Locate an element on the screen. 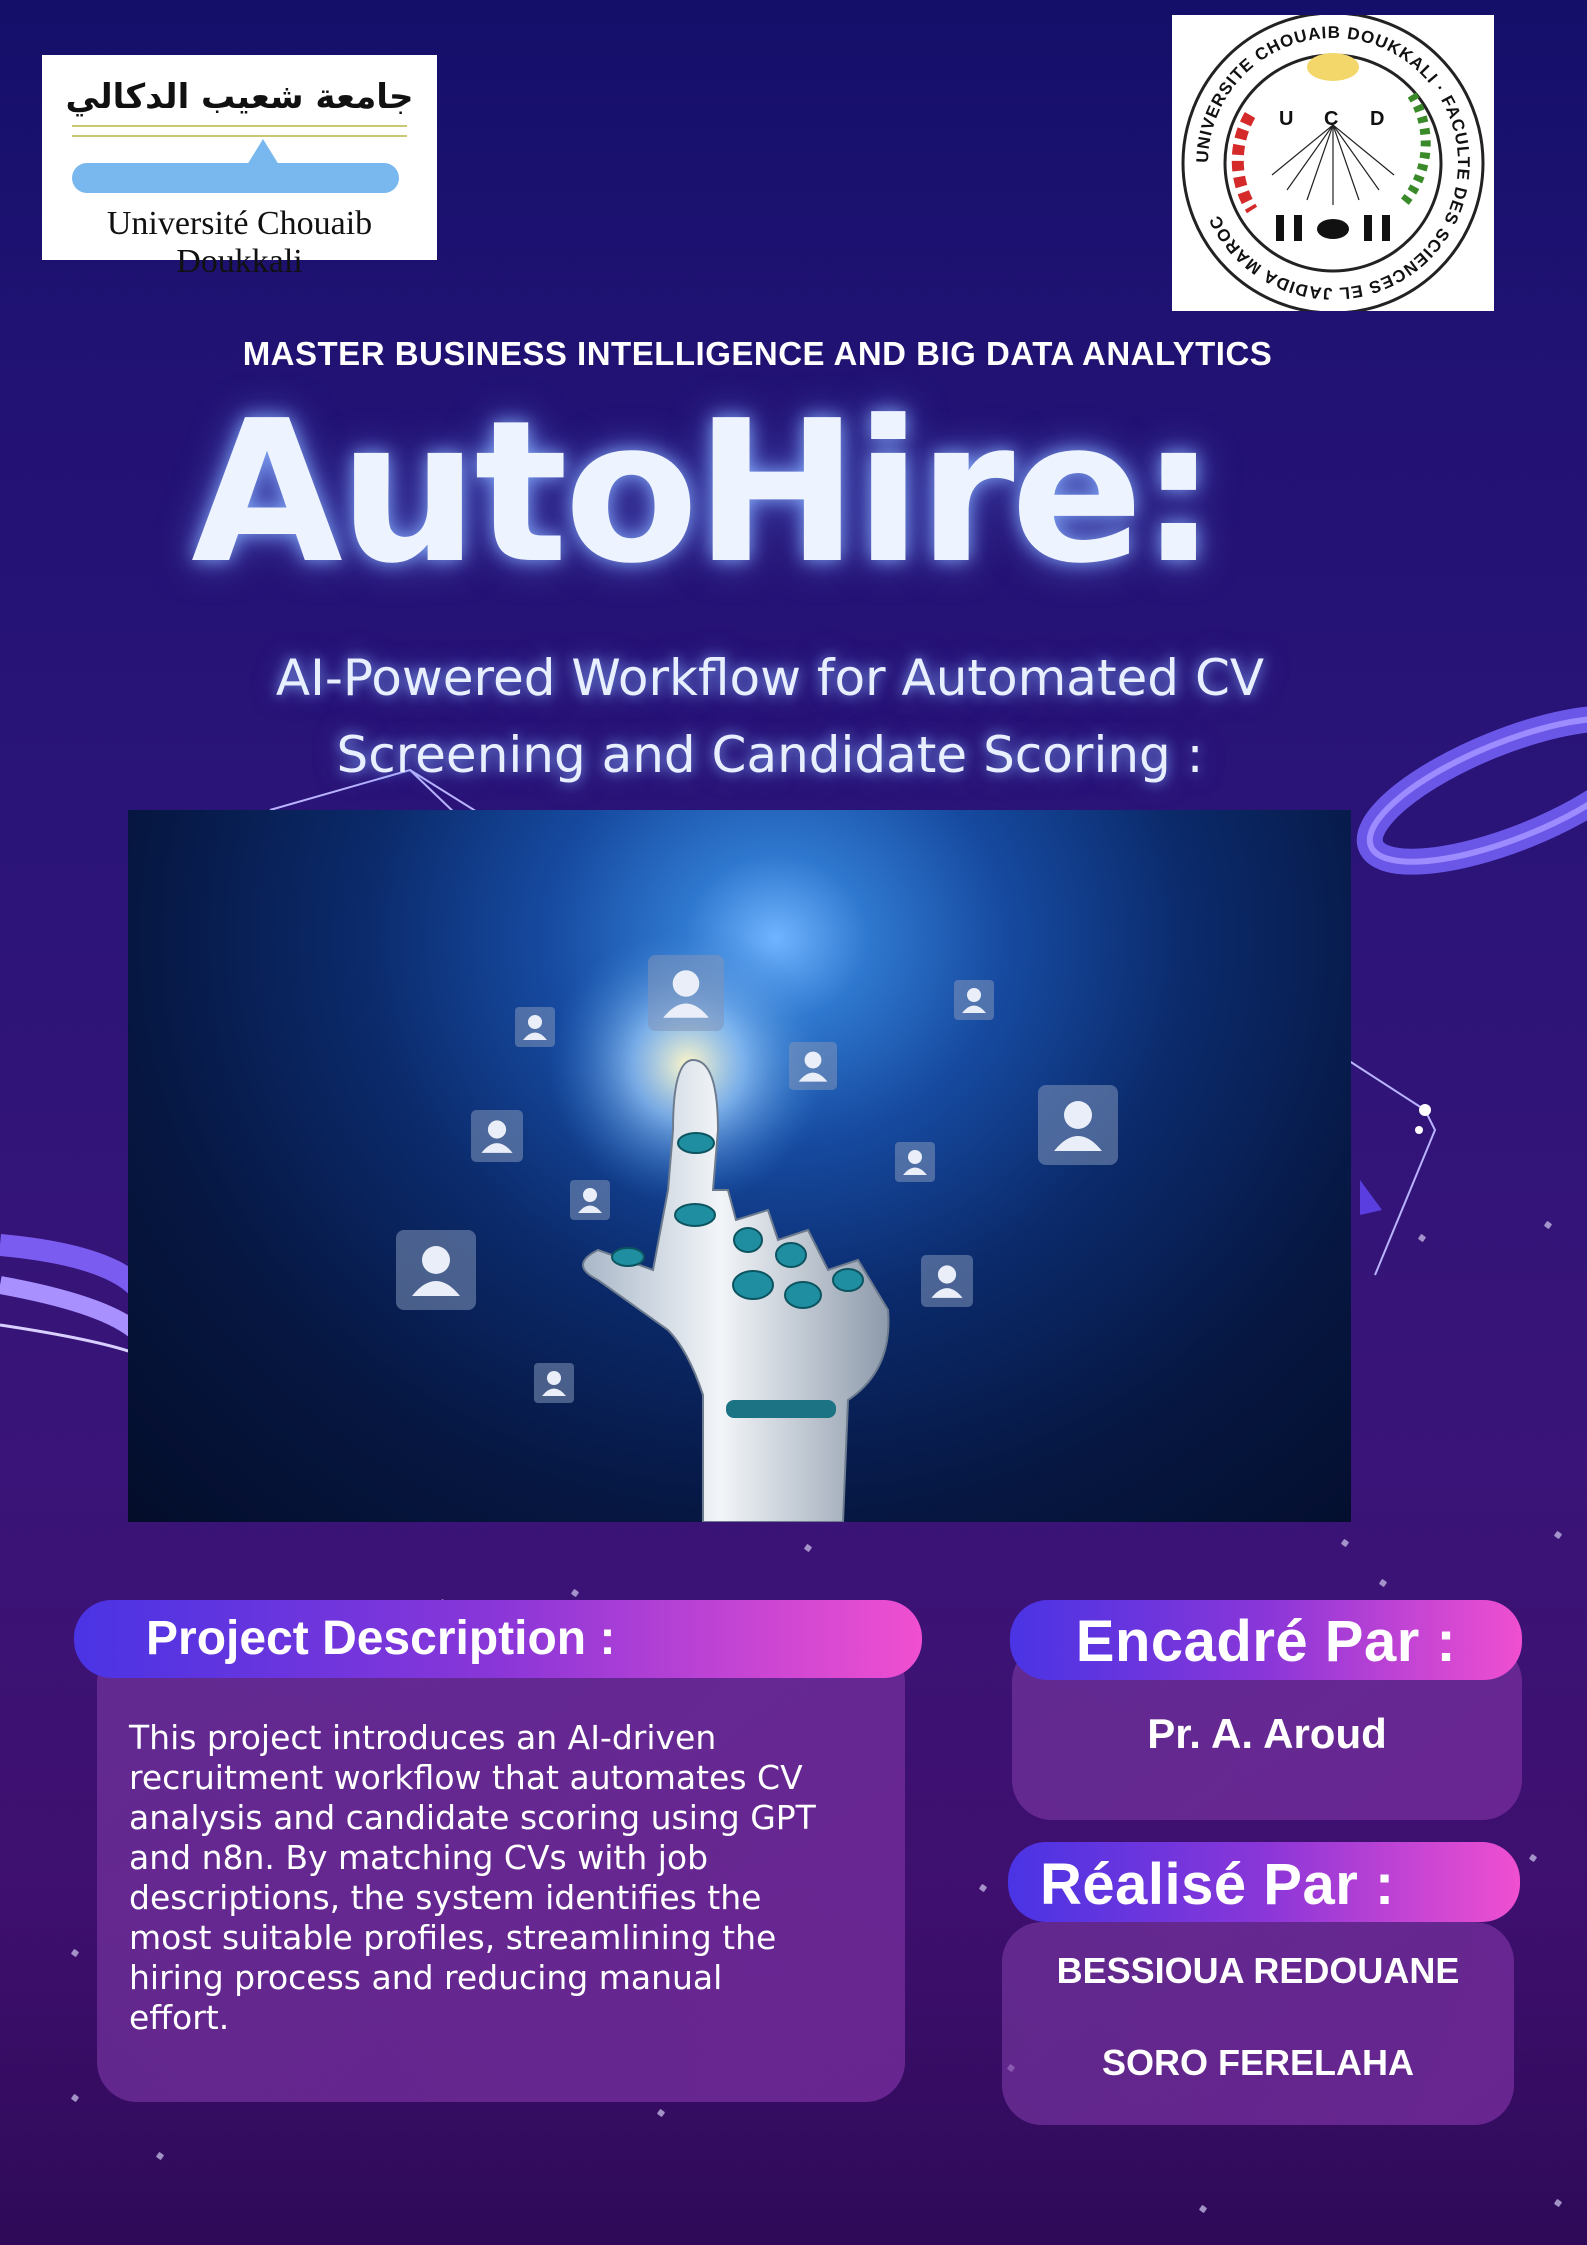 The image size is (1587, 2245). description-line: effort. is located at coordinates (179, 2017).